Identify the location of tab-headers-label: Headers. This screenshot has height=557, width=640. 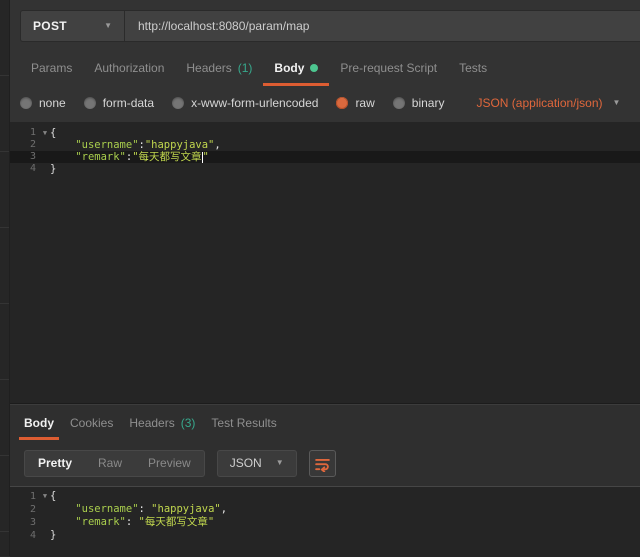
(209, 68).